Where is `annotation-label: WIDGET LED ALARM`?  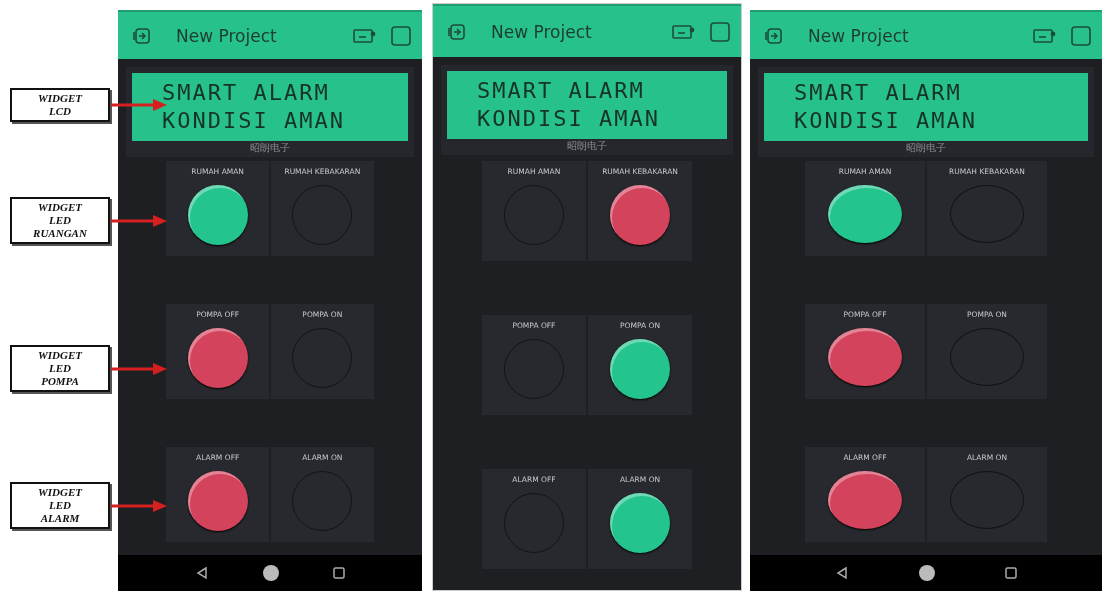 annotation-label: WIDGET LED ALARM is located at coordinates (60, 505).